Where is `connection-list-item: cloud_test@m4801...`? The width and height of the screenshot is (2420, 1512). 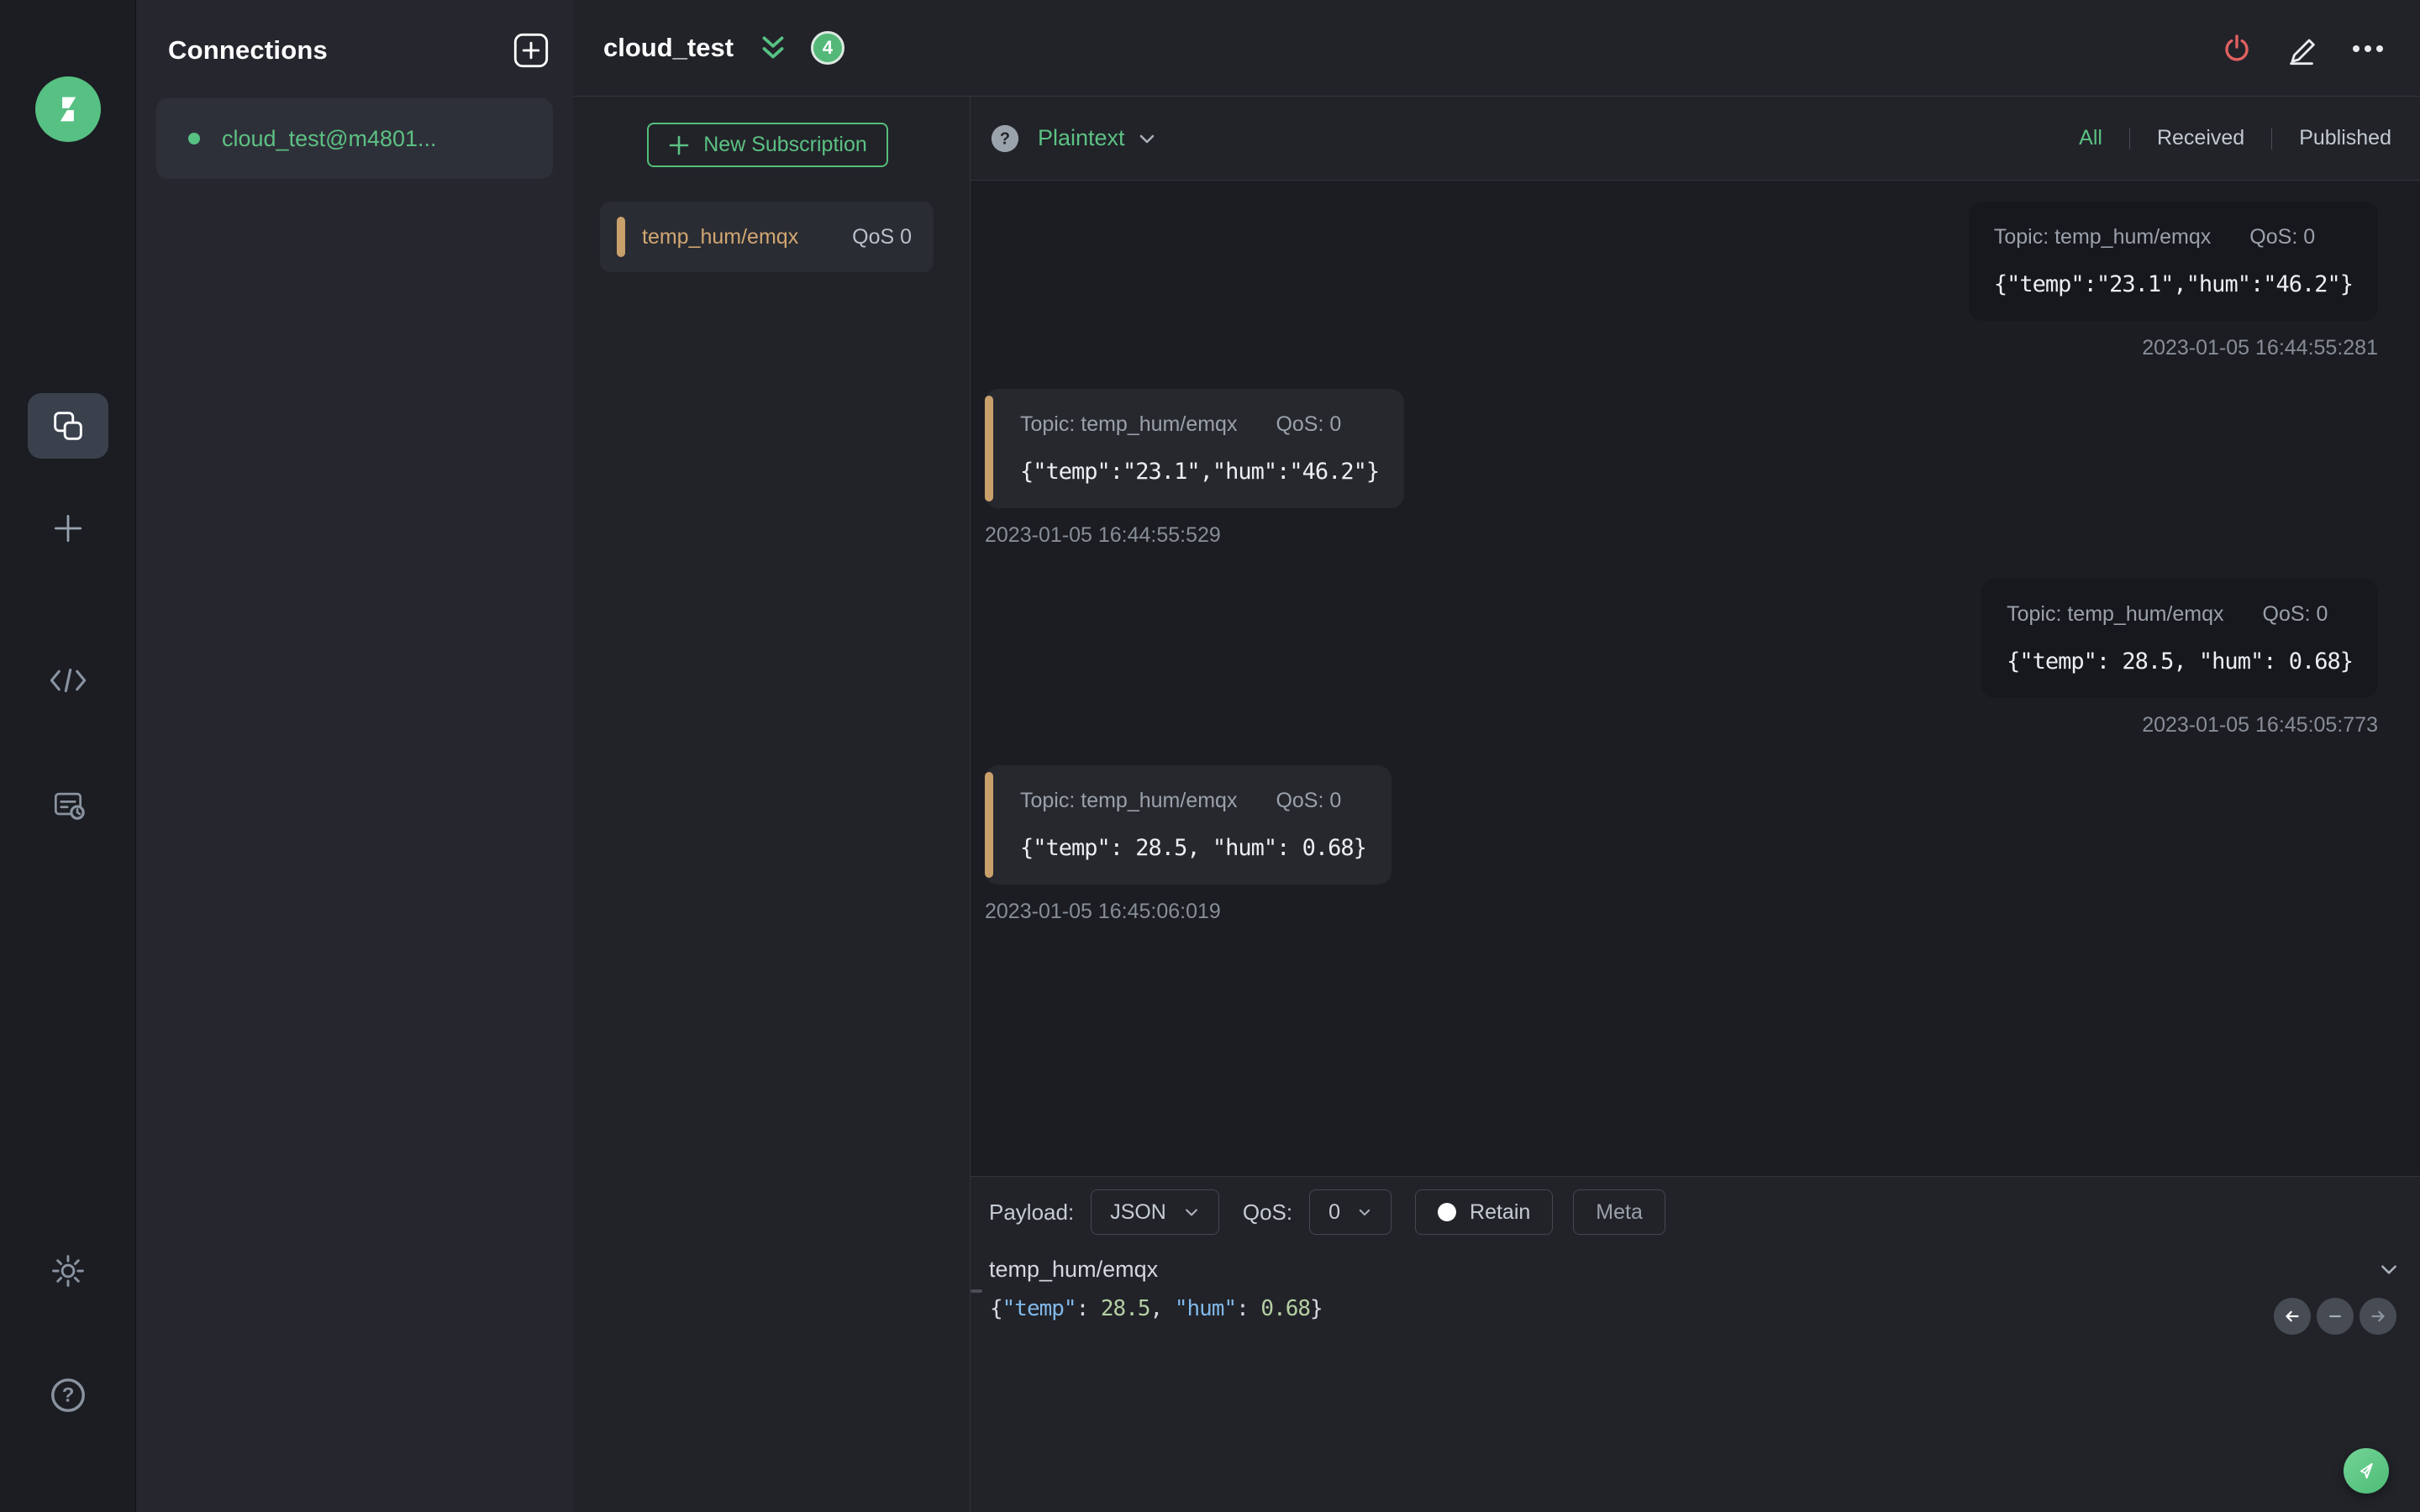
connection-list-item: cloud_test@m4801... is located at coordinates (354, 138).